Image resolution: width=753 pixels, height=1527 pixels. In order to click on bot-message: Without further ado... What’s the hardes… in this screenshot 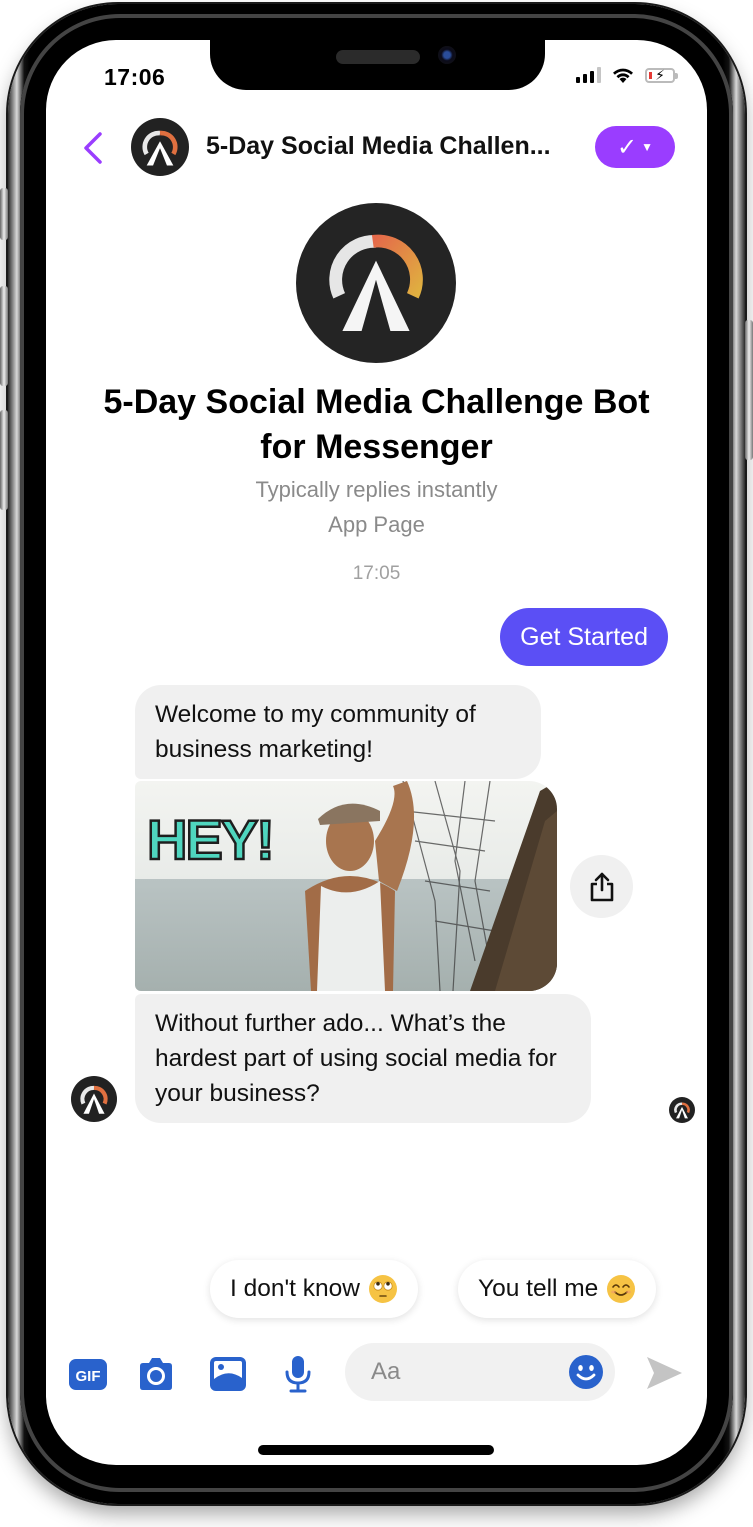, I will do `click(363, 1058)`.